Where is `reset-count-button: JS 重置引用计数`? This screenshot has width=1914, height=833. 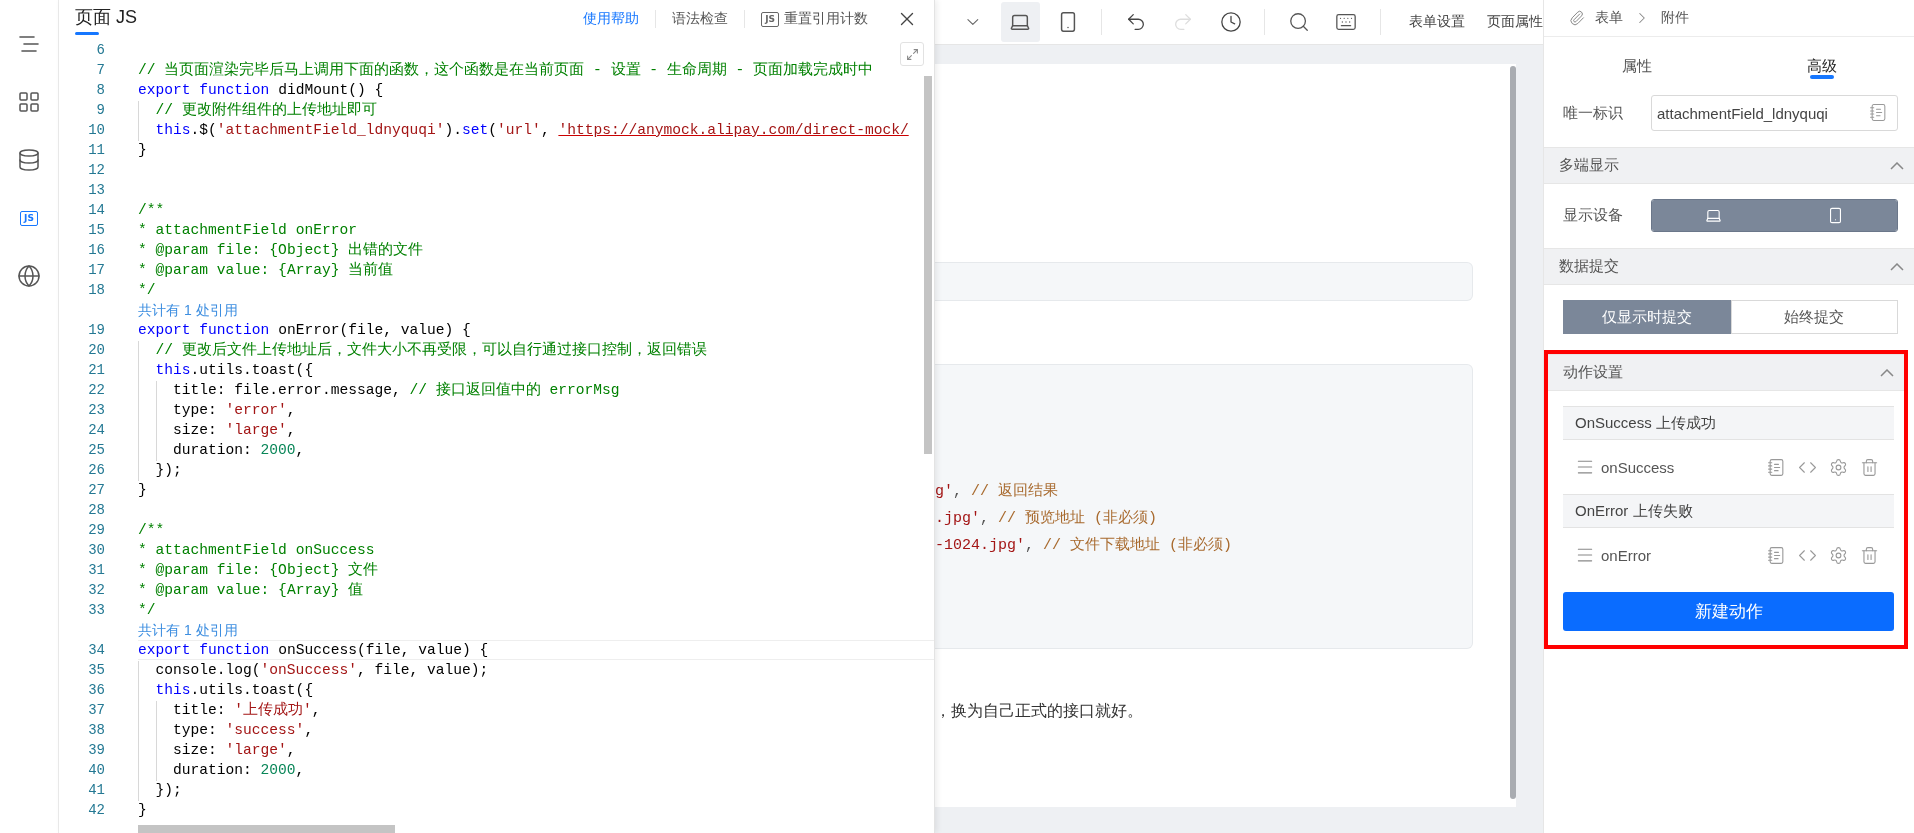
reset-count-button: JS 重置引用计数 is located at coordinates (814, 19).